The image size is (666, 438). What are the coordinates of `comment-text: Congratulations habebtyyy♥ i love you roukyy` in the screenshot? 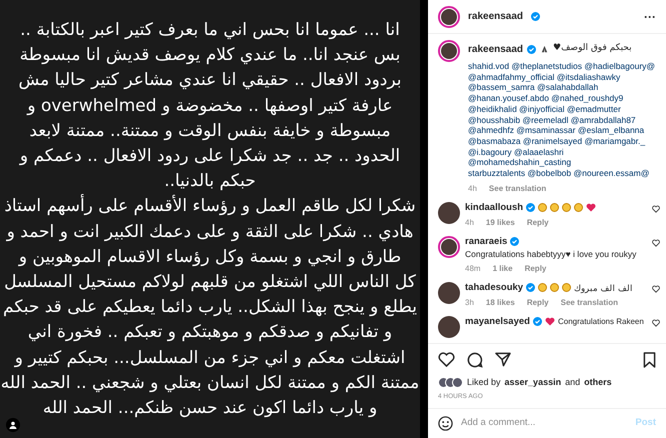 It's located at (550, 254).